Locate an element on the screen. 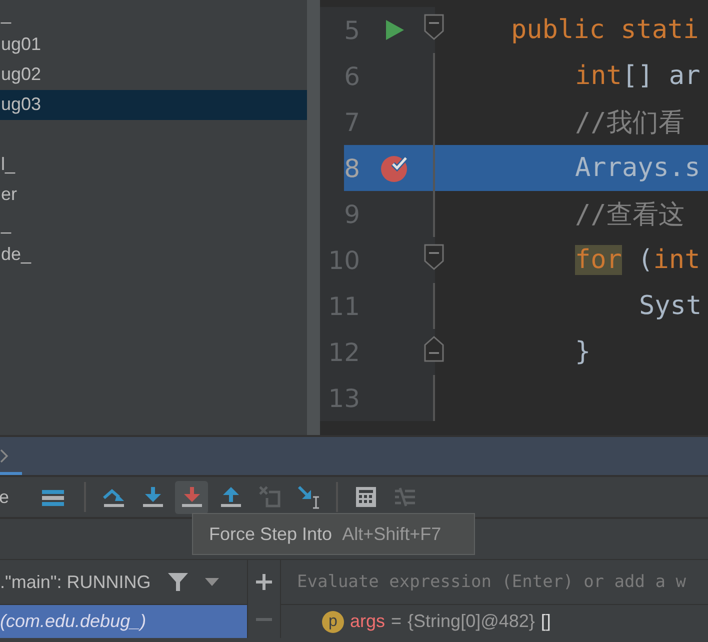 This screenshot has height=642, width=708. breakpoint-icon is located at coordinates (395, 168).